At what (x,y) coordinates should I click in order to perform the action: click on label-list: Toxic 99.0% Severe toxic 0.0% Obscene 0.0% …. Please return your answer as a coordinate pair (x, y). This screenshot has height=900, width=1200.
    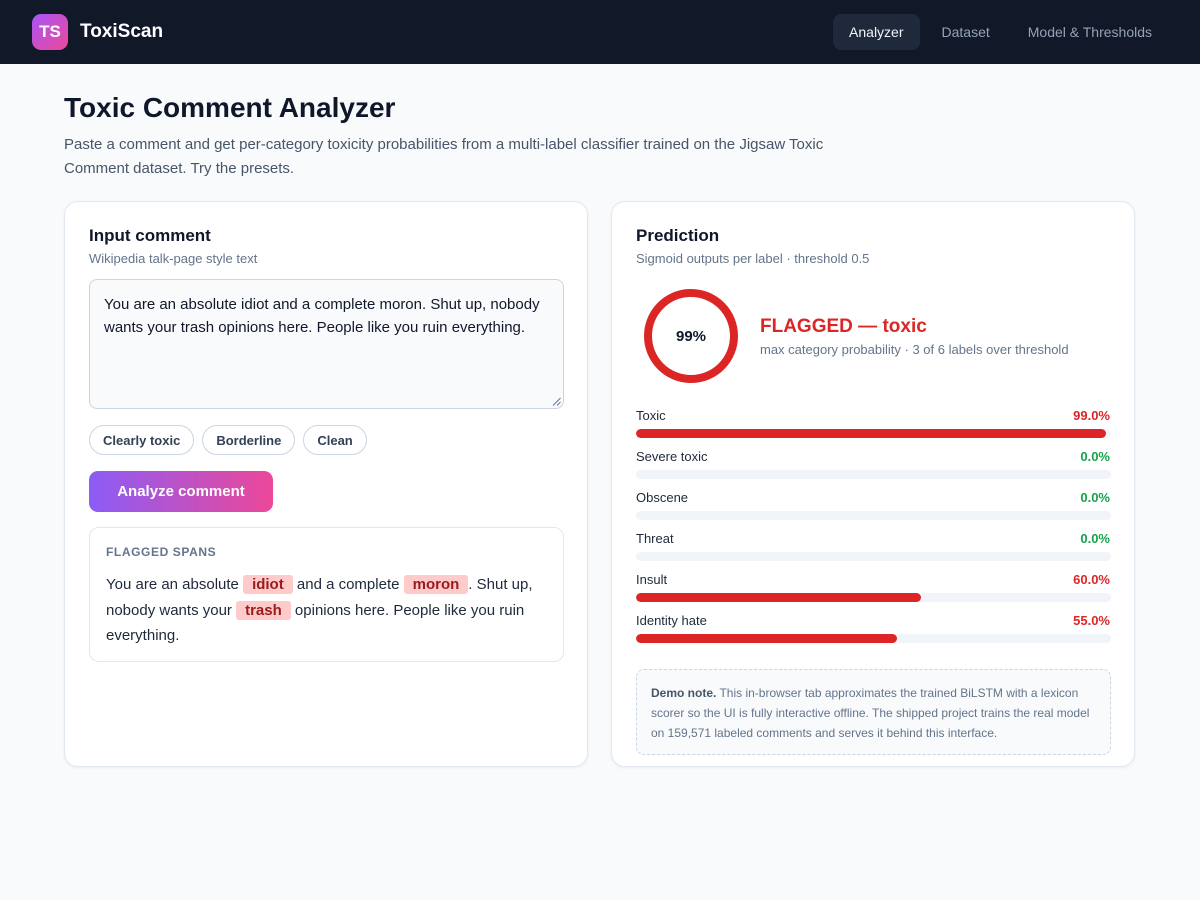
    Looking at the image, I should click on (873, 531).